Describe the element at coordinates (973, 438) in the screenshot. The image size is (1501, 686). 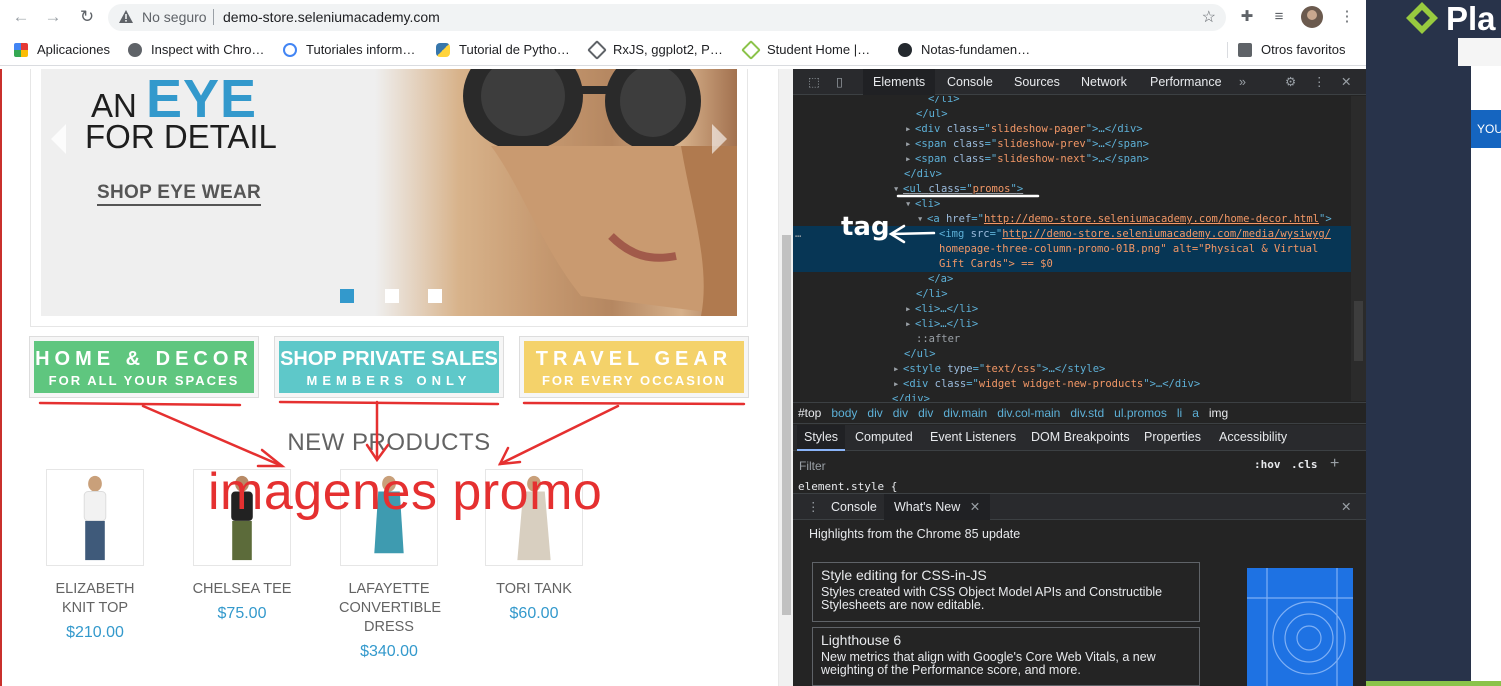
I see `tab-event-listeners: Event Listeners` at that location.